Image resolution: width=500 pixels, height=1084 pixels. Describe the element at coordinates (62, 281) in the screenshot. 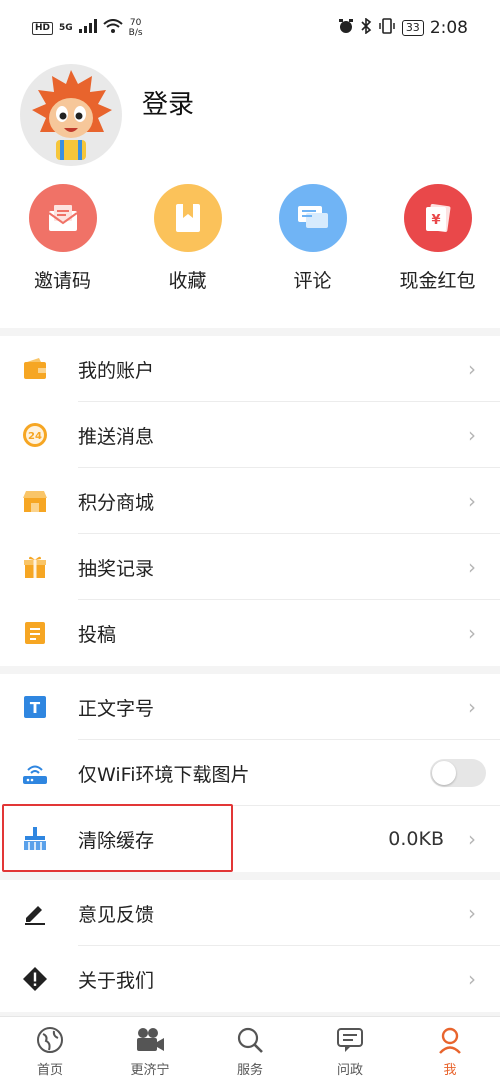

I see `quick-action-label: 邀请码` at that location.